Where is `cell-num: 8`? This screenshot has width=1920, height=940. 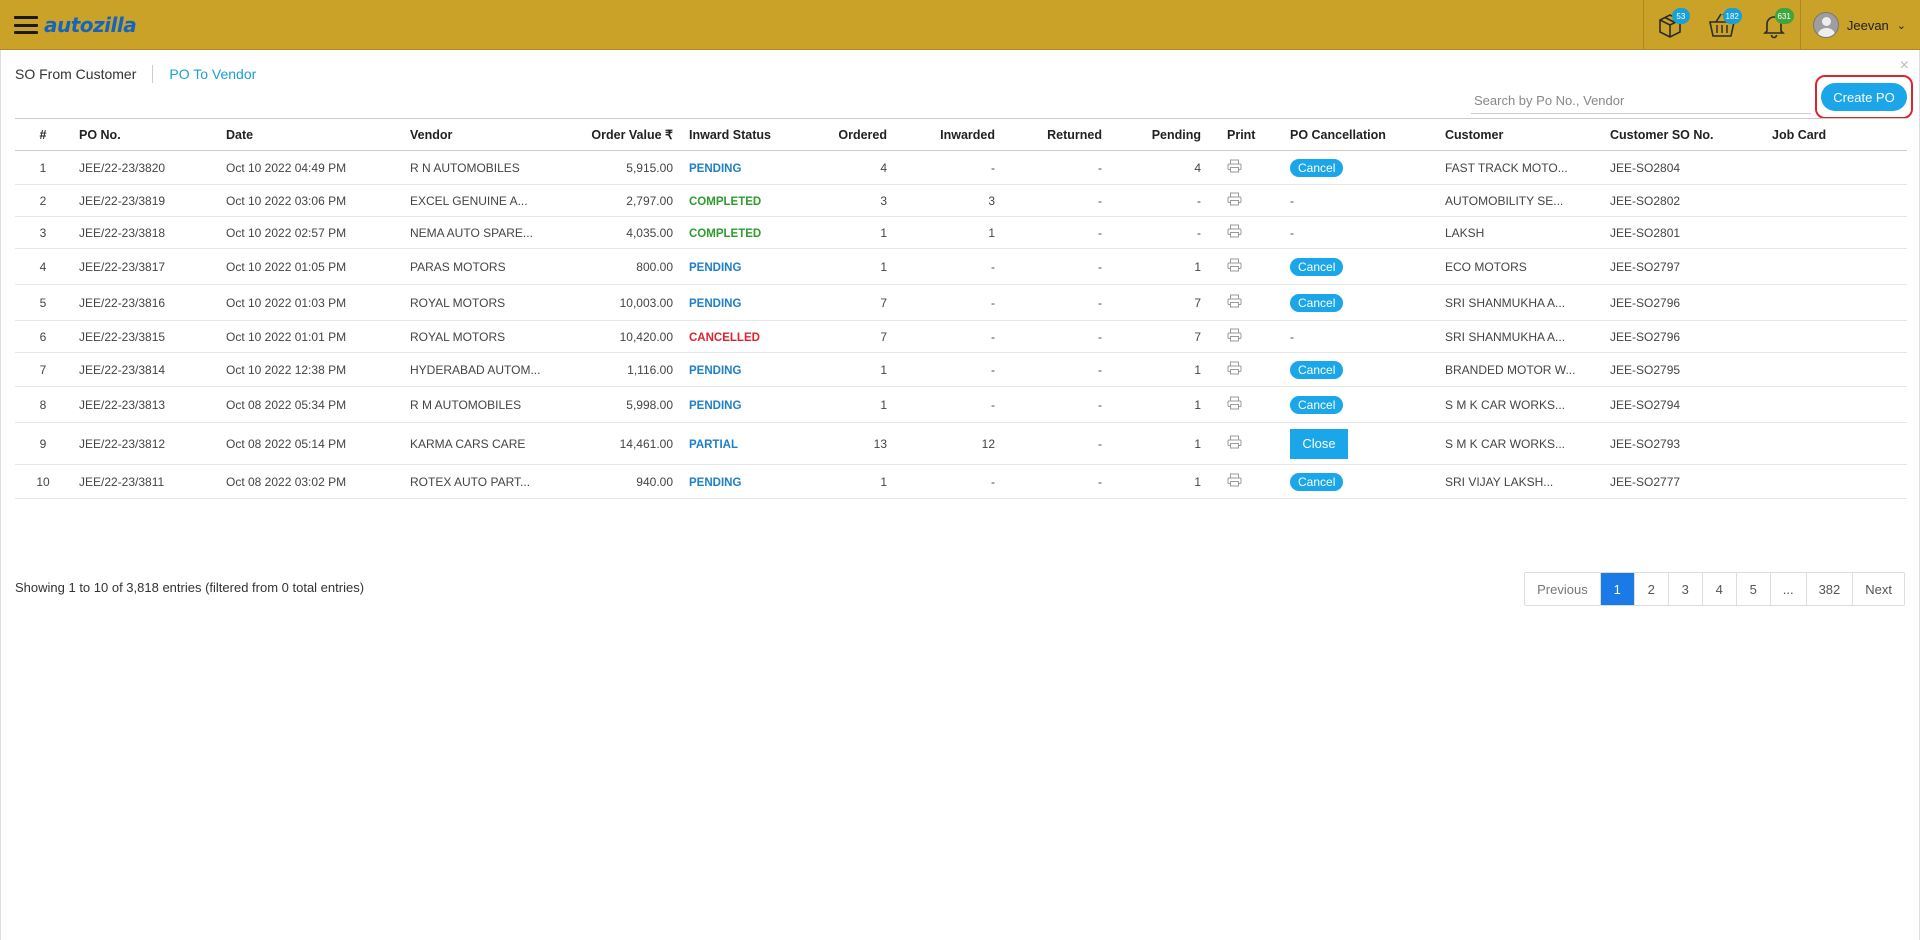
cell-num: 8 is located at coordinates (43, 404).